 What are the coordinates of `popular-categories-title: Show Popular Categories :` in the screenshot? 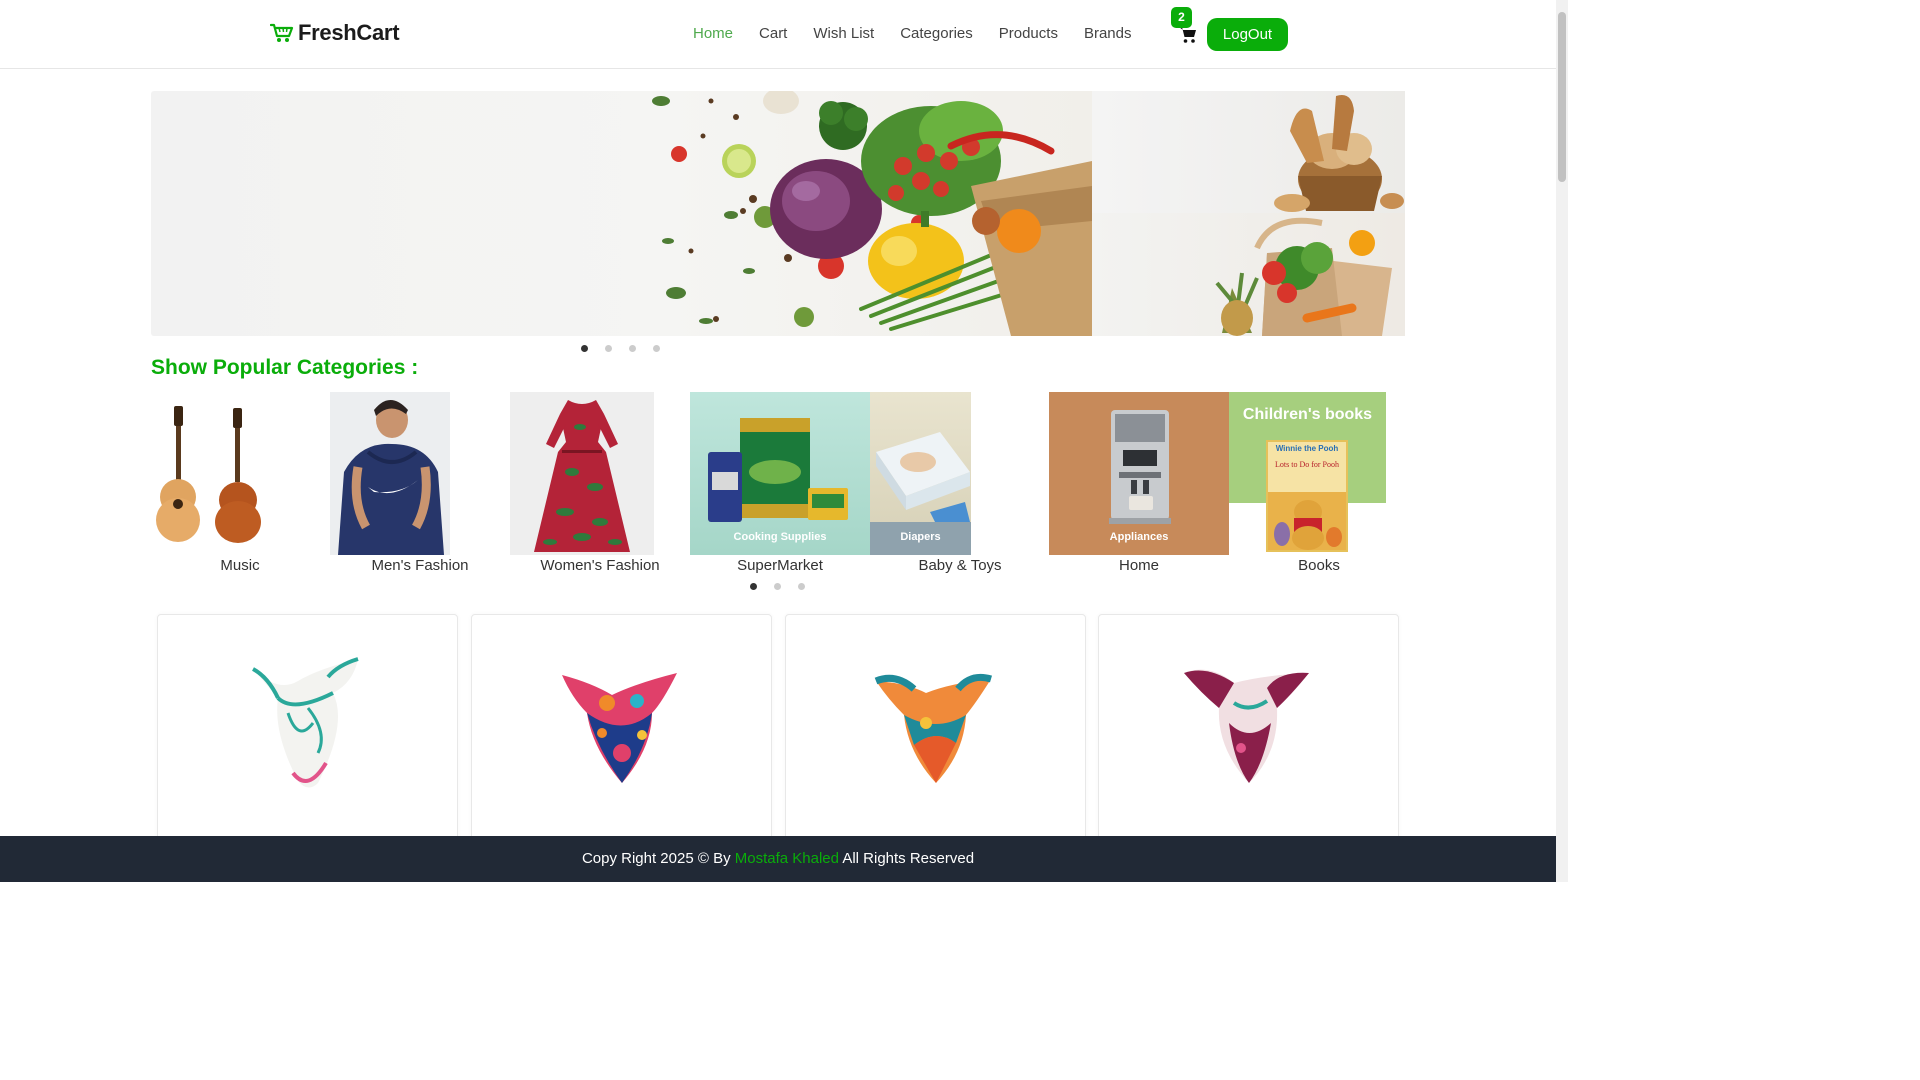 It's located at (285, 367).